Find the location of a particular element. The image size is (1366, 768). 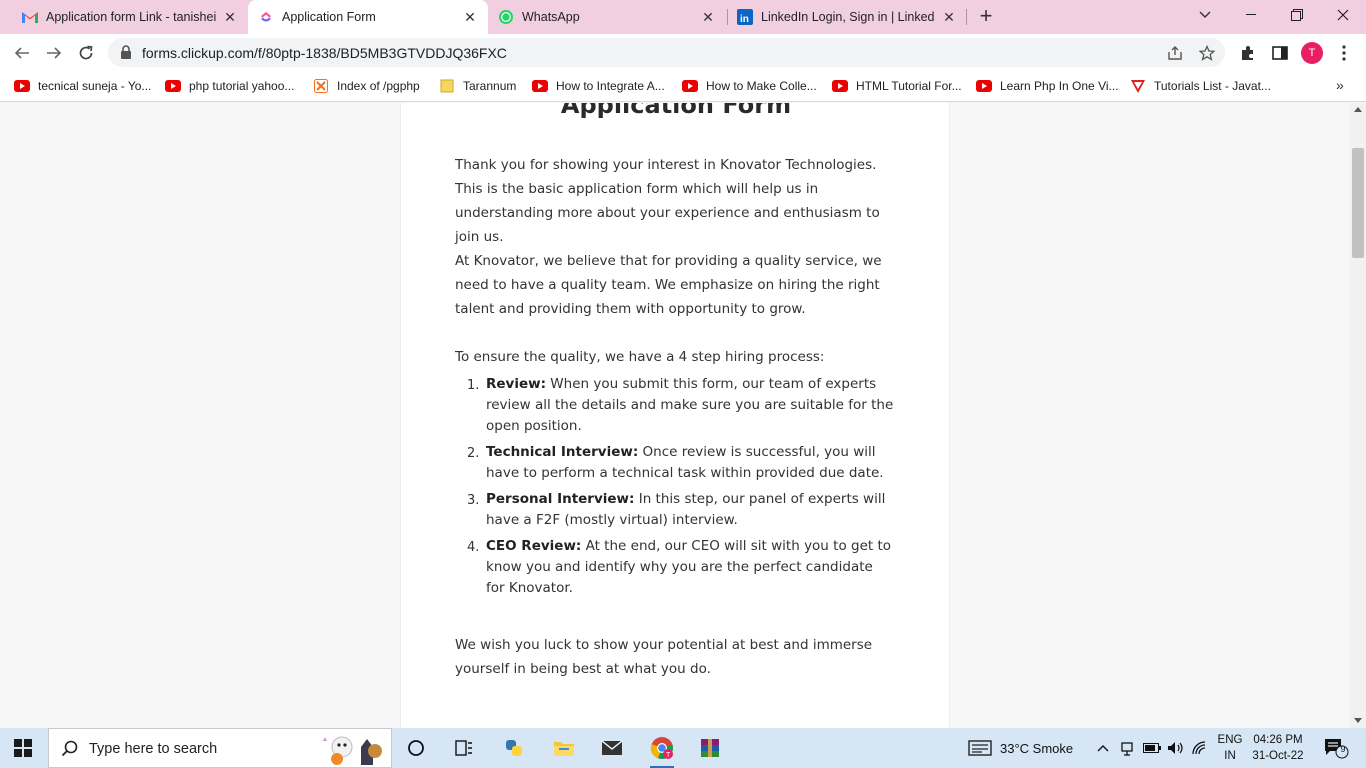

file-explorer-icon is located at coordinates (564, 748).